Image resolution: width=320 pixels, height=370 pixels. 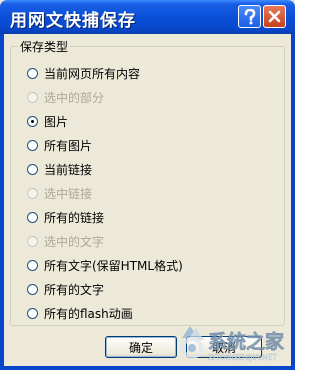 I want to click on option-all-text-html: 所有文字(保留HTML格式), so click(x=105, y=265).